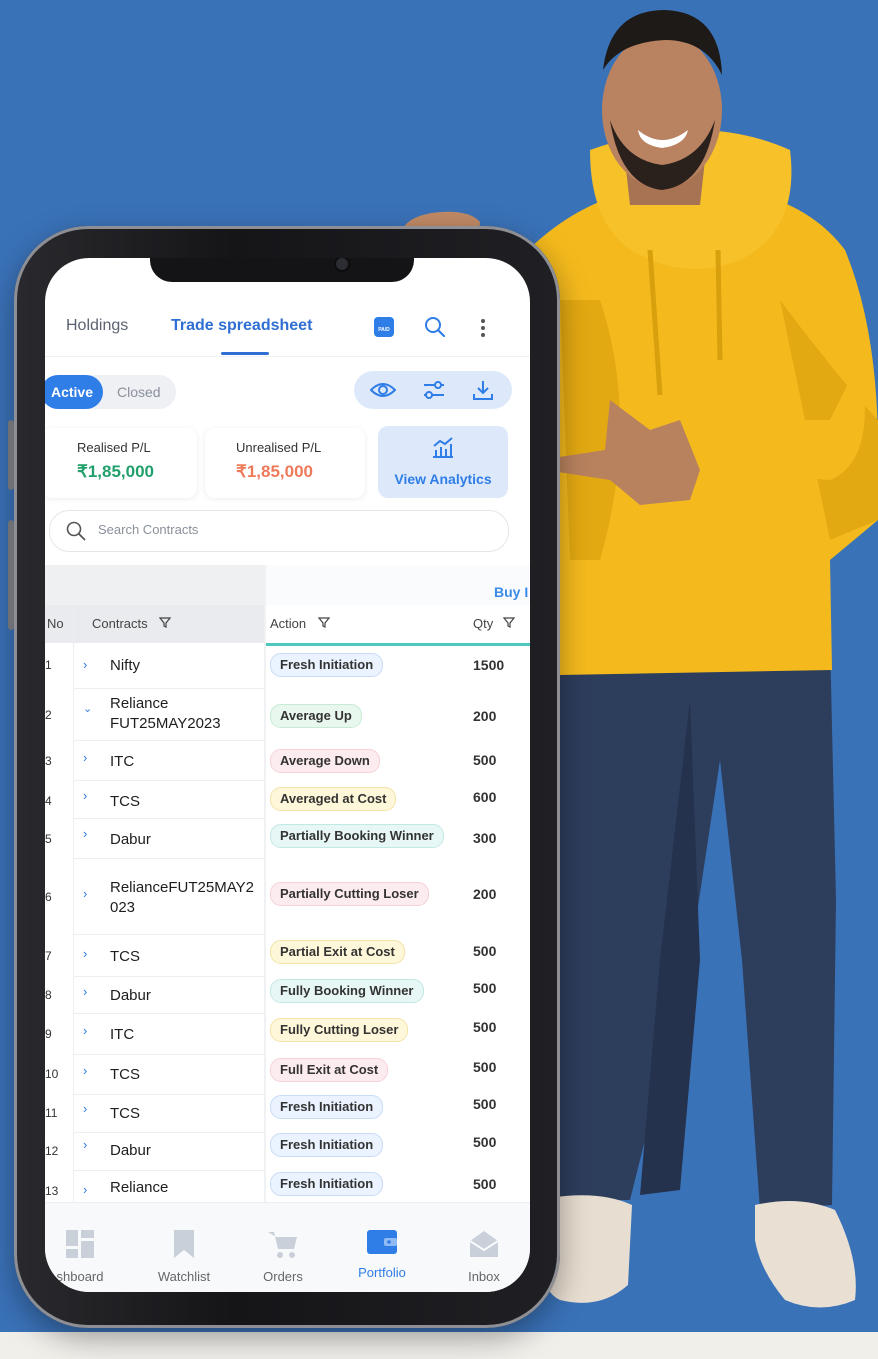  What do you see at coordinates (282, 270) in the screenshot?
I see `phone-notch` at bounding box center [282, 270].